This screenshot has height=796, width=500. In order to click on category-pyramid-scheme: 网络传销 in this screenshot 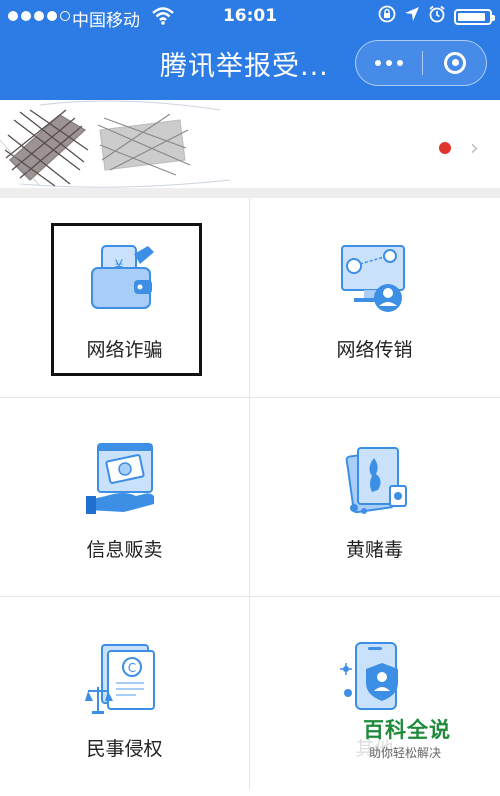, I will do `click(374, 297)`.